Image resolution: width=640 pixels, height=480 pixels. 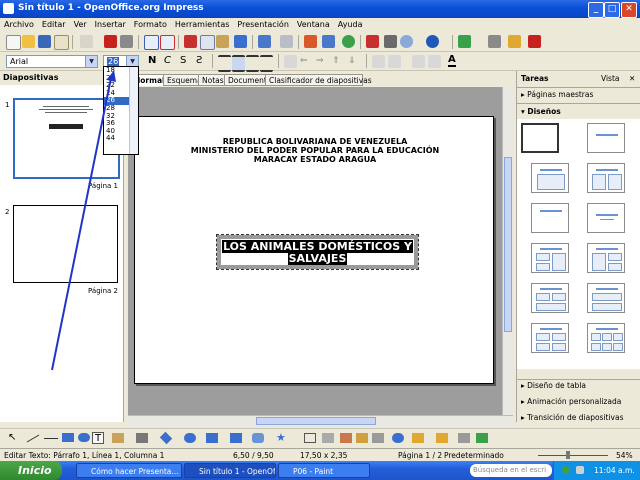 What do you see at coordinates (81, 224) in the screenshot?
I see `arrow-line` at bounding box center [81, 224].